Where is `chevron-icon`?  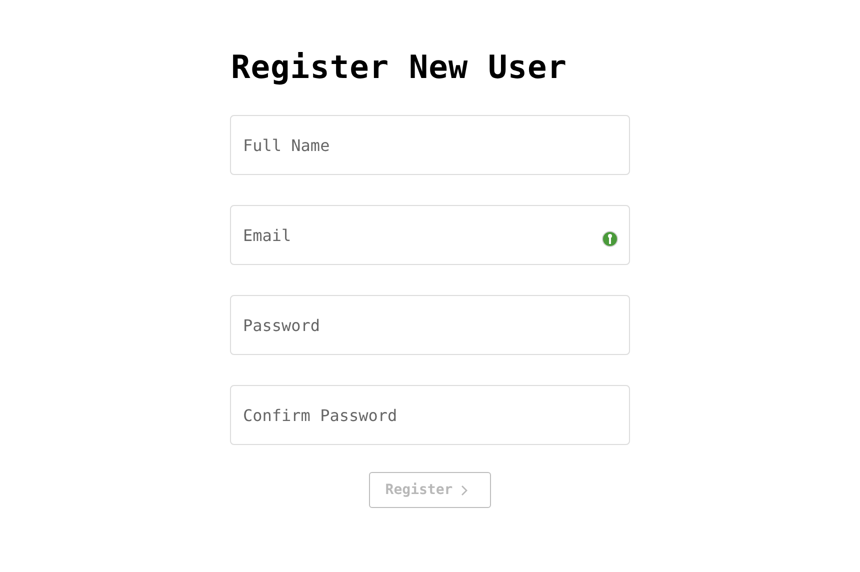 chevron-icon is located at coordinates (464, 490).